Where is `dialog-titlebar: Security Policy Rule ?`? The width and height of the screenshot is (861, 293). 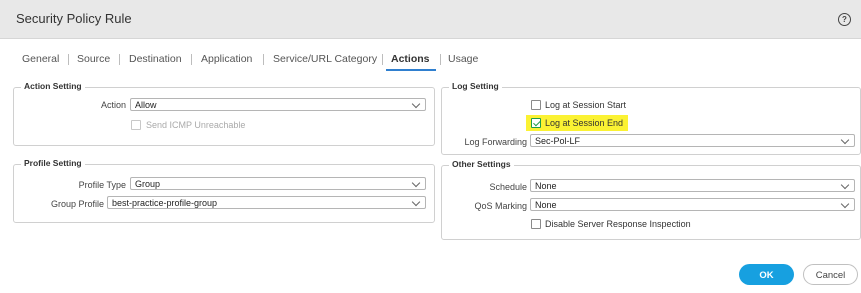 dialog-titlebar: Security Policy Rule ? is located at coordinates (430, 19).